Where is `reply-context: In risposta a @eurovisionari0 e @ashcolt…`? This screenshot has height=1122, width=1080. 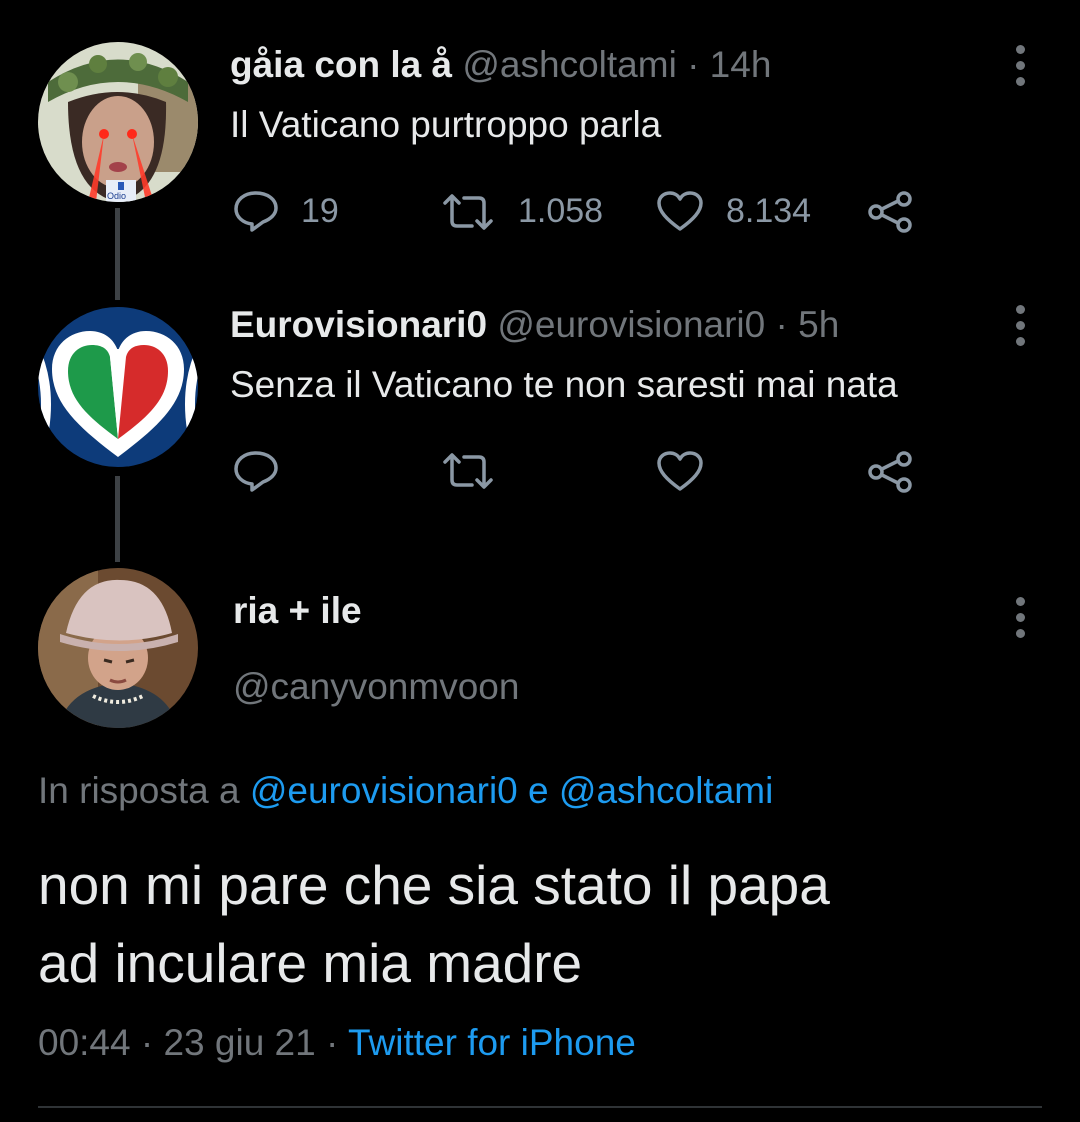 reply-context: In risposta a @eurovisionari0 e @ashcolt… is located at coordinates (405, 791).